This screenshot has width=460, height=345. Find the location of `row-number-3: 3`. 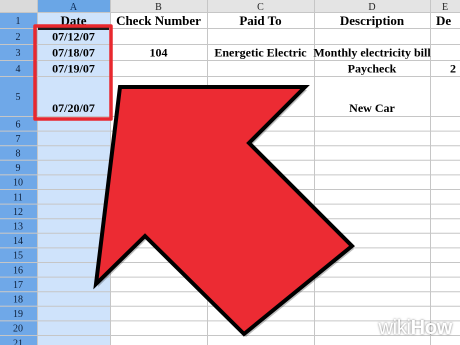

row-number-3: 3 is located at coordinates (18, 53).